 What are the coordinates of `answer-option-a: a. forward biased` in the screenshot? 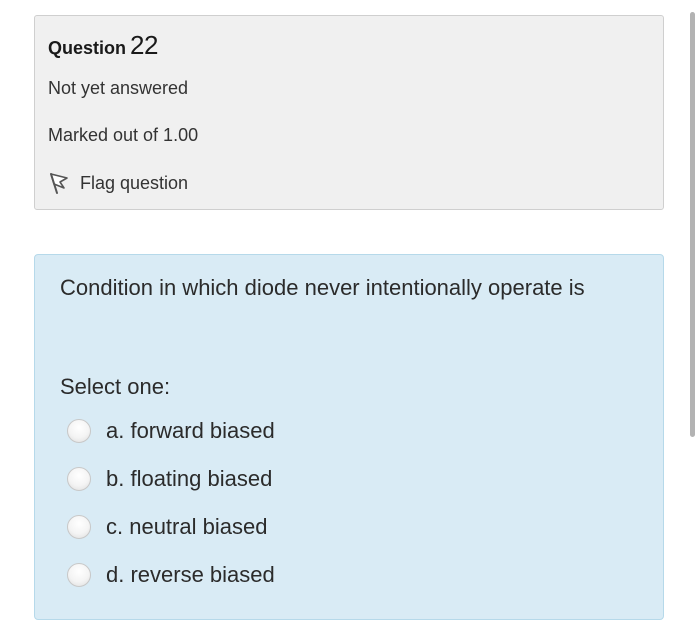 It's located at (171, 431).